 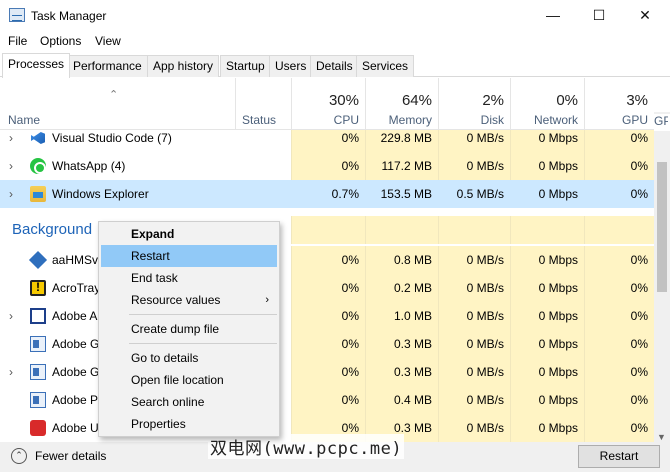 What do you see at coordinates (24, 120) in the screenshot?
I see `column-name: Name` at bounding box center [24, 120].